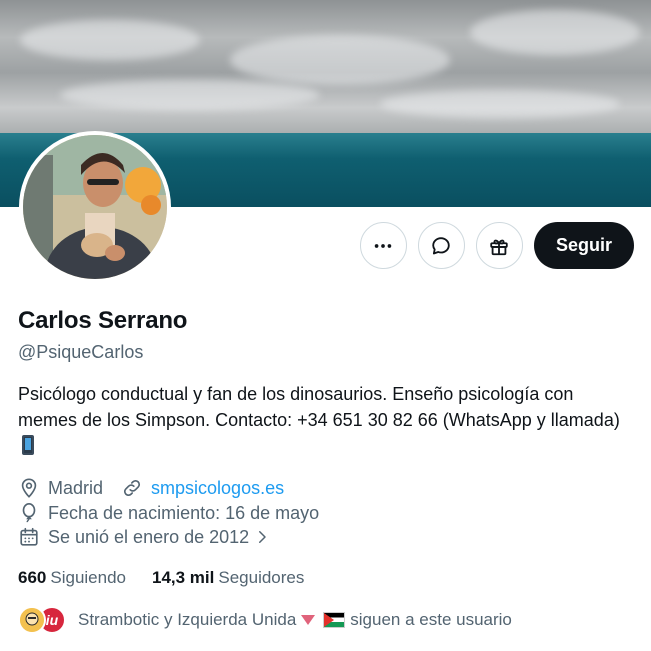 The height and width of the screenshot is (651, 651). I want to click on gift-icon, so click(499, 247).